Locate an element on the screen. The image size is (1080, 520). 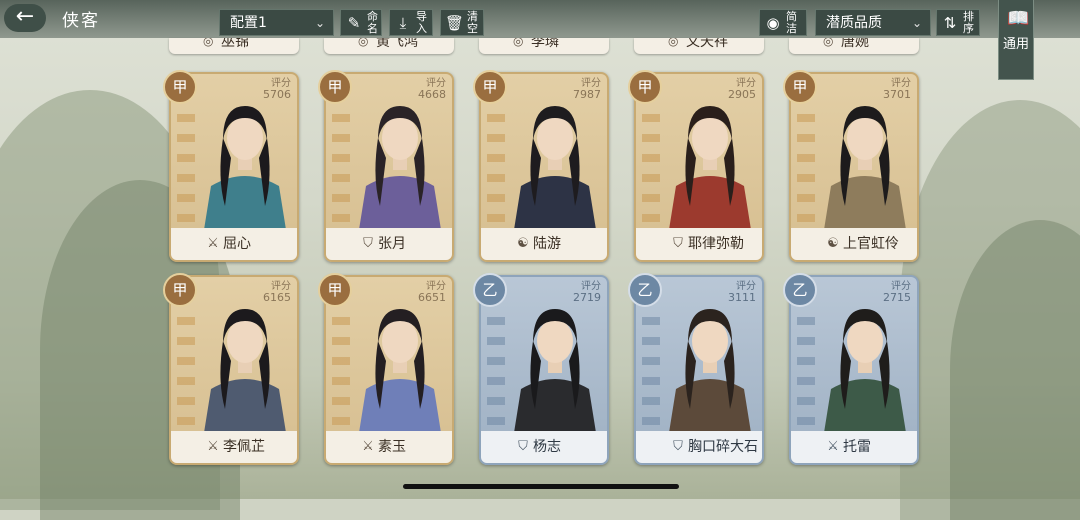
score-value: 6651 is located at coordinates (432, 297).